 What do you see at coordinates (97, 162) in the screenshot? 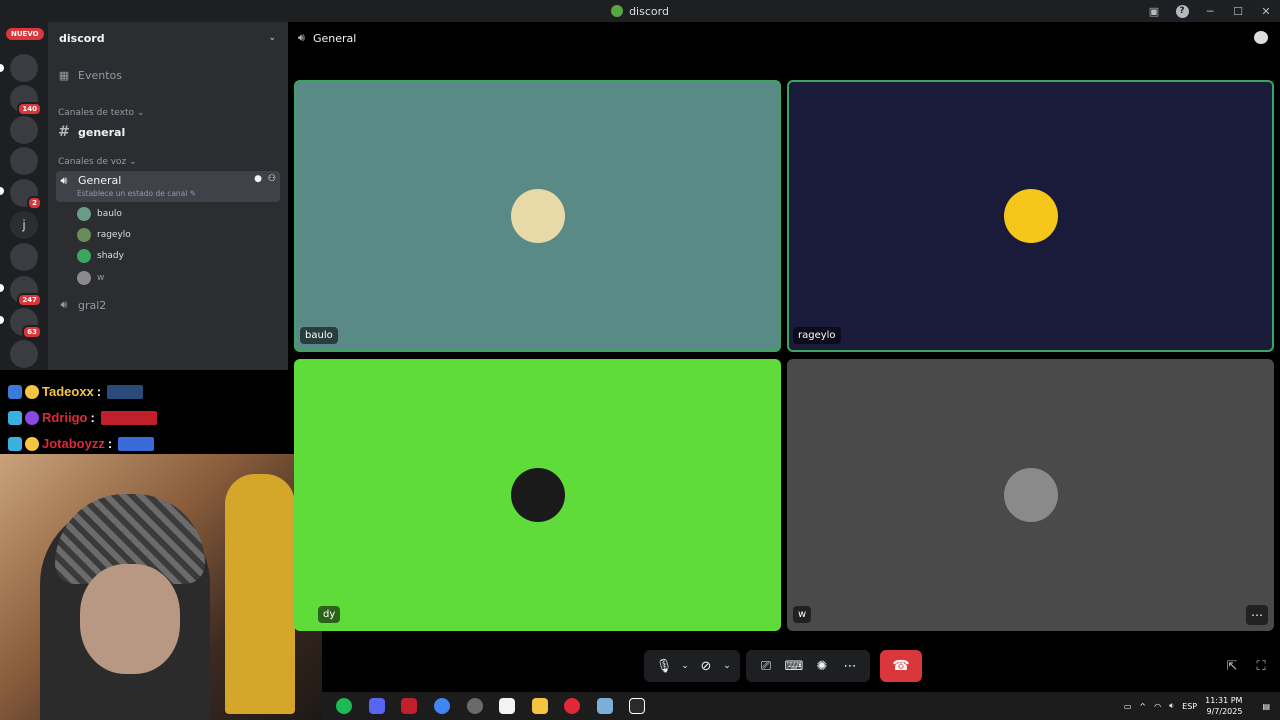
I see `voice-category: Canales de voz ⌄` at bounding box center [97, 162].